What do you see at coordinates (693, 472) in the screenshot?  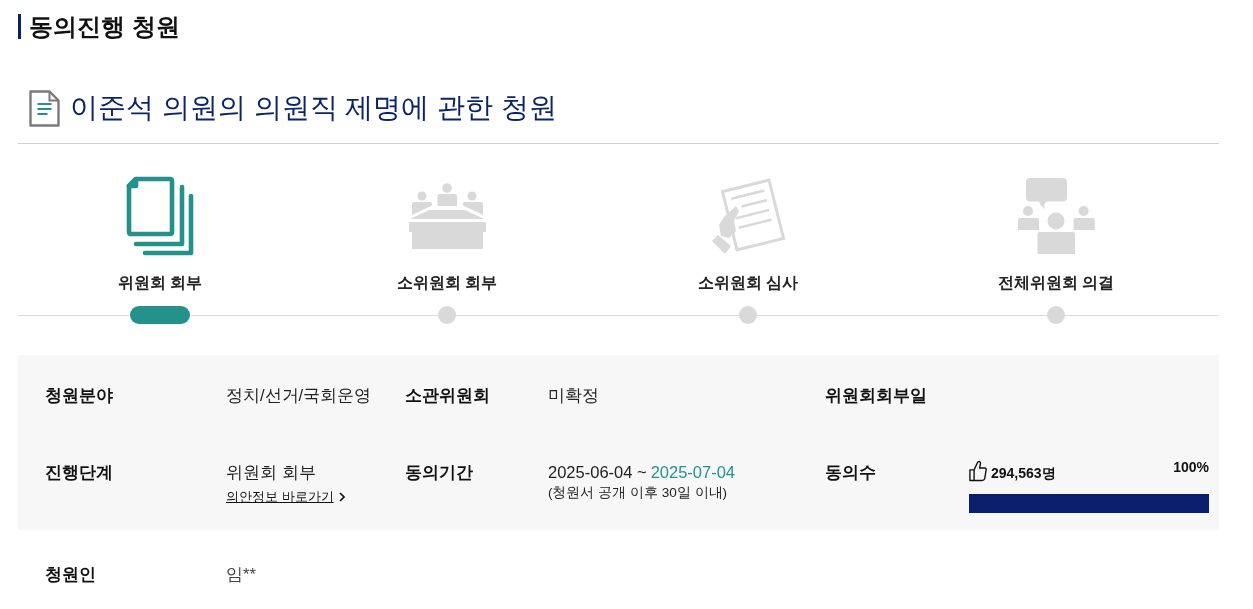 I see `period-end-date: 2025-07-04` at bounding box center [693, 472].